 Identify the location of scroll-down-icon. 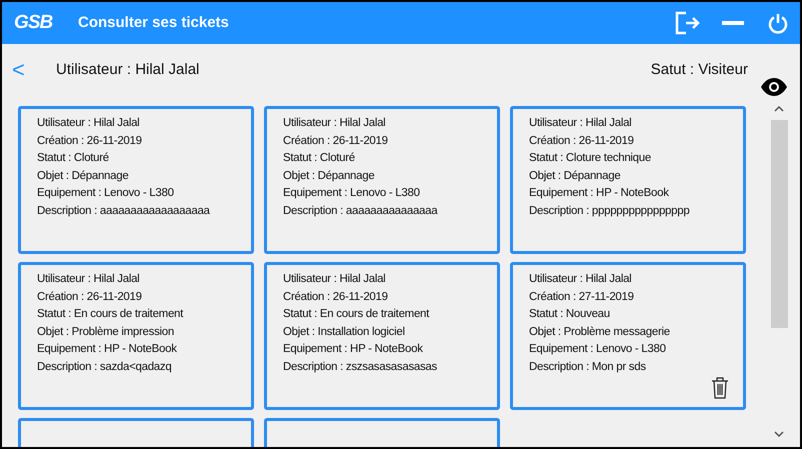
(779, 434).